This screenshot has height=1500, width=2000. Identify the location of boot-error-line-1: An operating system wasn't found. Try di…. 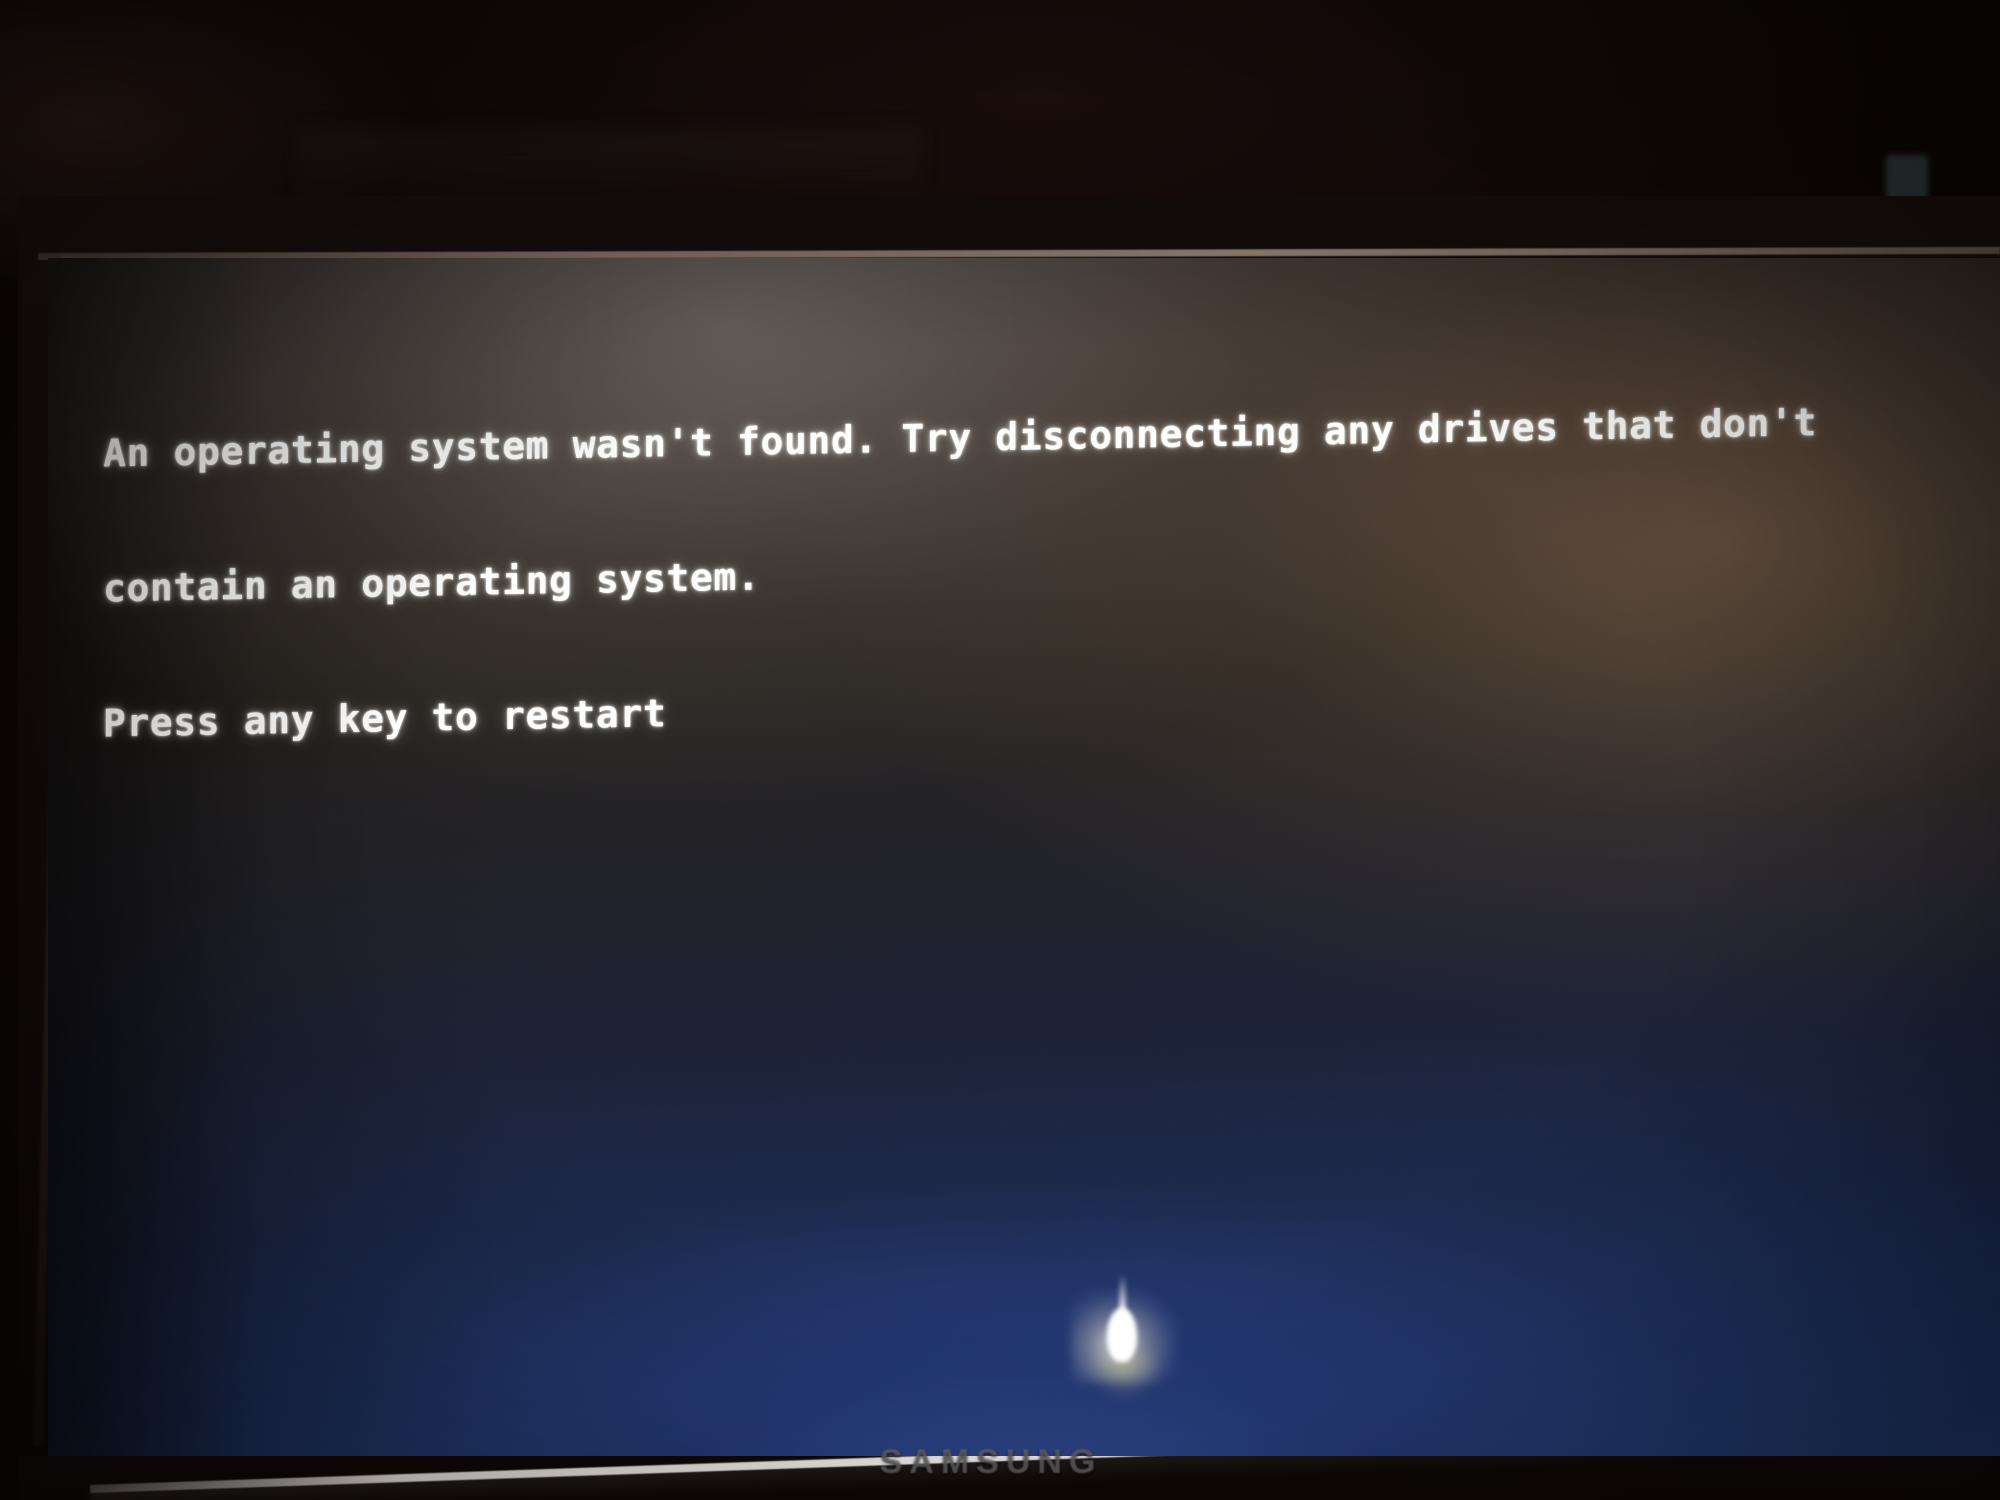
(960, 438).